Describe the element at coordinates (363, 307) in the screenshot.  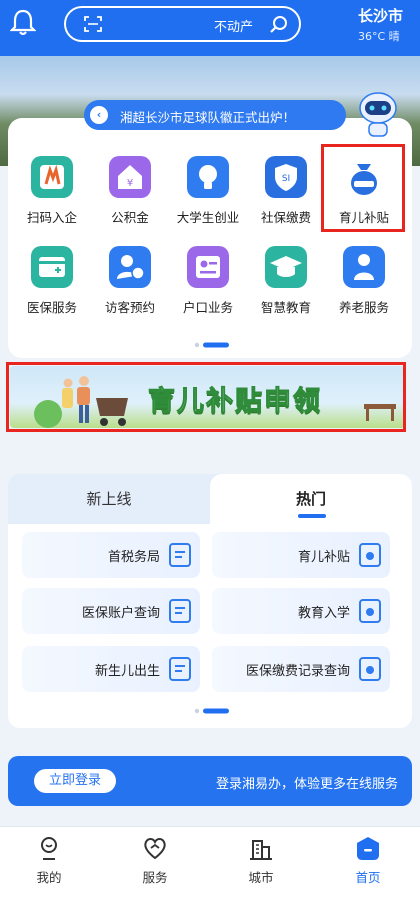
I see `service-label: 养老服务` at that location.